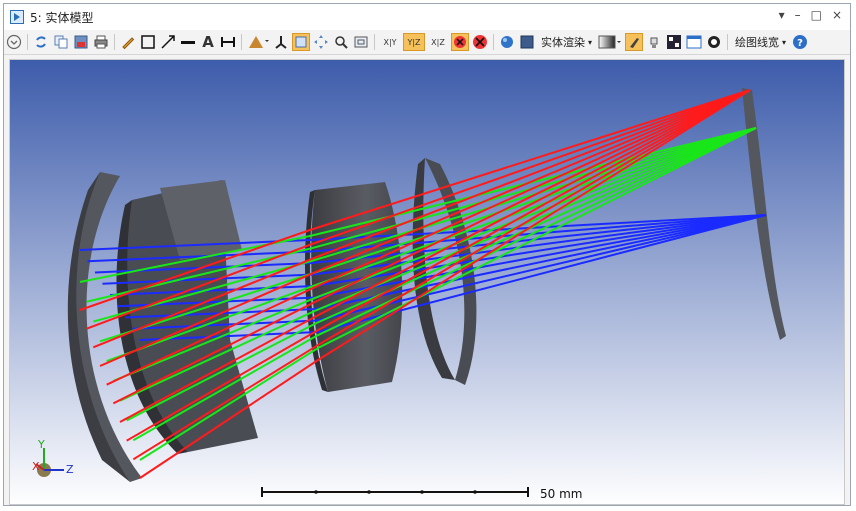 The width and height of the screenshot is (856, 511). What do you see at coordinates (62, 17) in the screenshot?
I see `window-title: 5: 实体模型` at bounding box center [62, 17].